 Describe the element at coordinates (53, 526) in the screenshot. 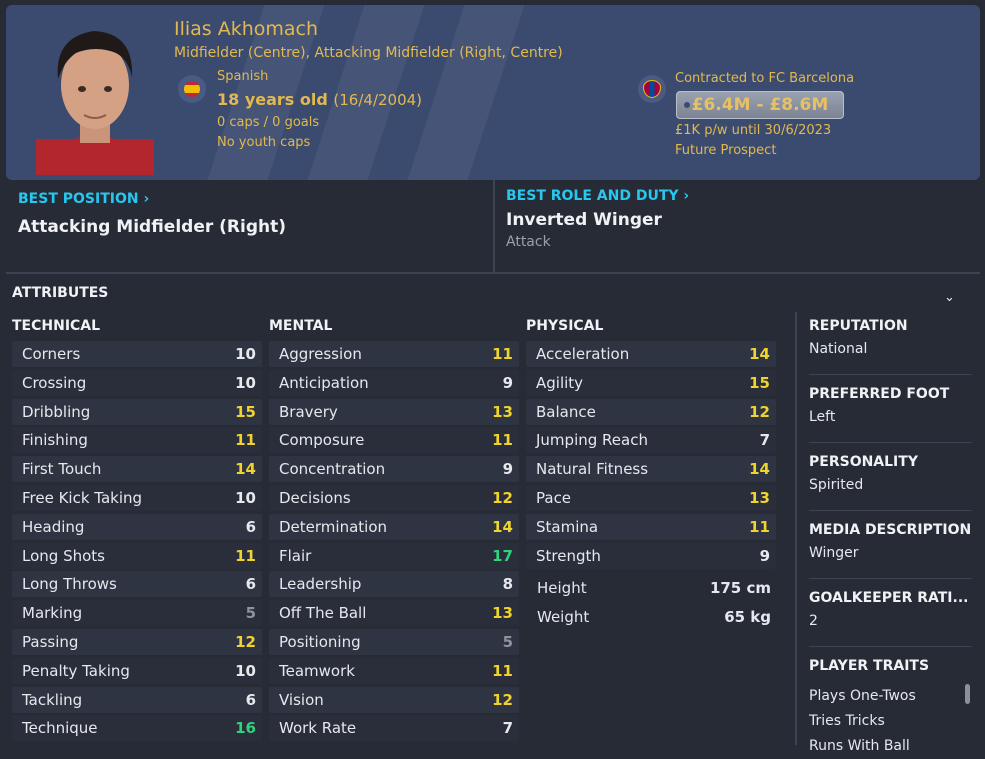

I see `attribute-name: Heading` at that location.